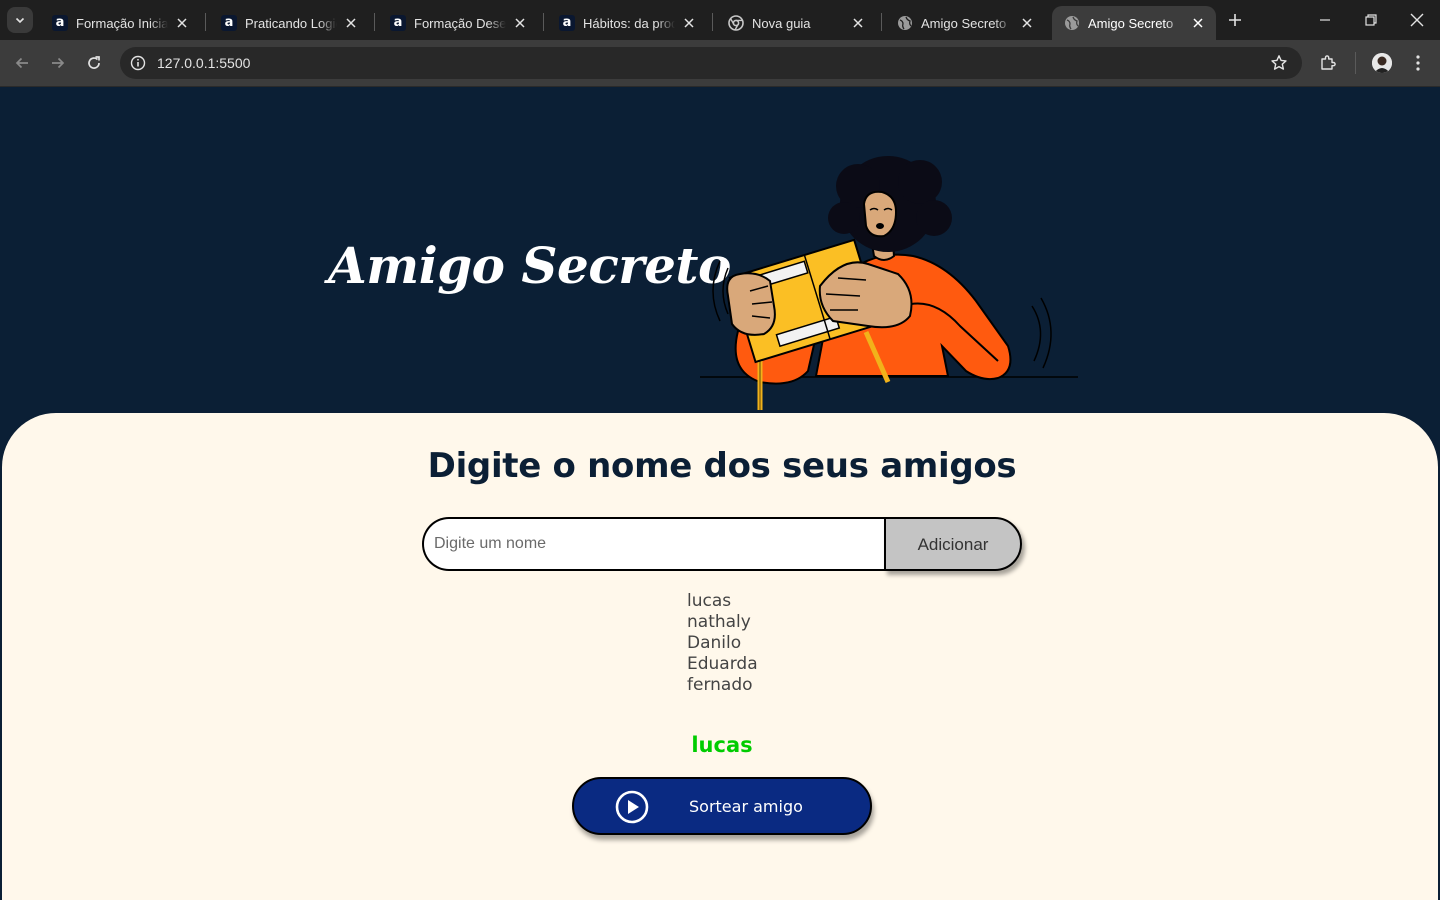 The height and width of the screenshot is (900, 1440). I want to click on chevron-down-icon, so click(20, 20).